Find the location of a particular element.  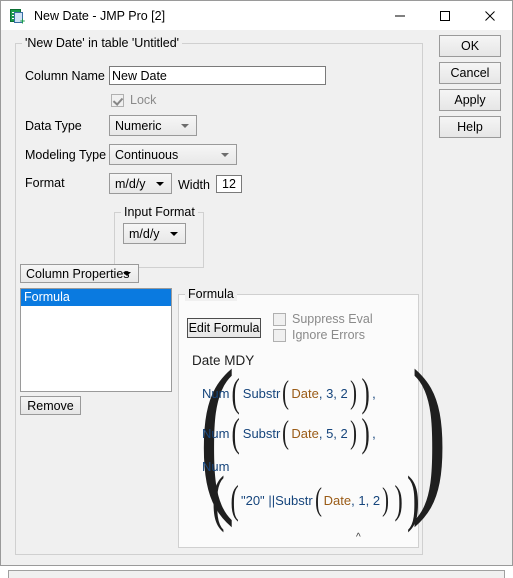

formula-concat-row: ( ( "20" || Substr ( Date , 1 , 2 ) ) ) is located at coordinates (313, 498).